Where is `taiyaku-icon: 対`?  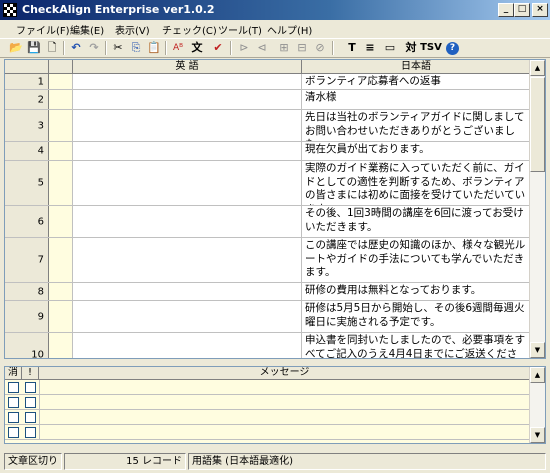 taiyaku-icon: 対 is located at coordinates (411, 48).